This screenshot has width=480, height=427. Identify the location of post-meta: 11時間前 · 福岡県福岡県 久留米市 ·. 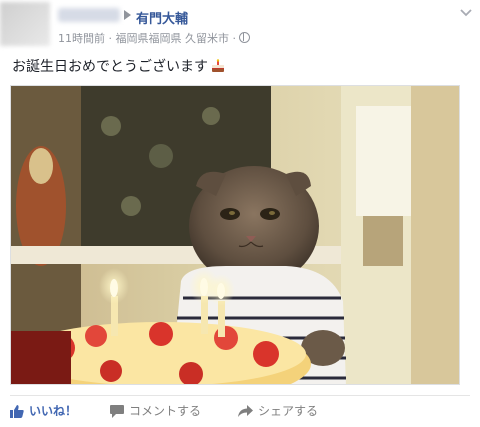
(154, 38).